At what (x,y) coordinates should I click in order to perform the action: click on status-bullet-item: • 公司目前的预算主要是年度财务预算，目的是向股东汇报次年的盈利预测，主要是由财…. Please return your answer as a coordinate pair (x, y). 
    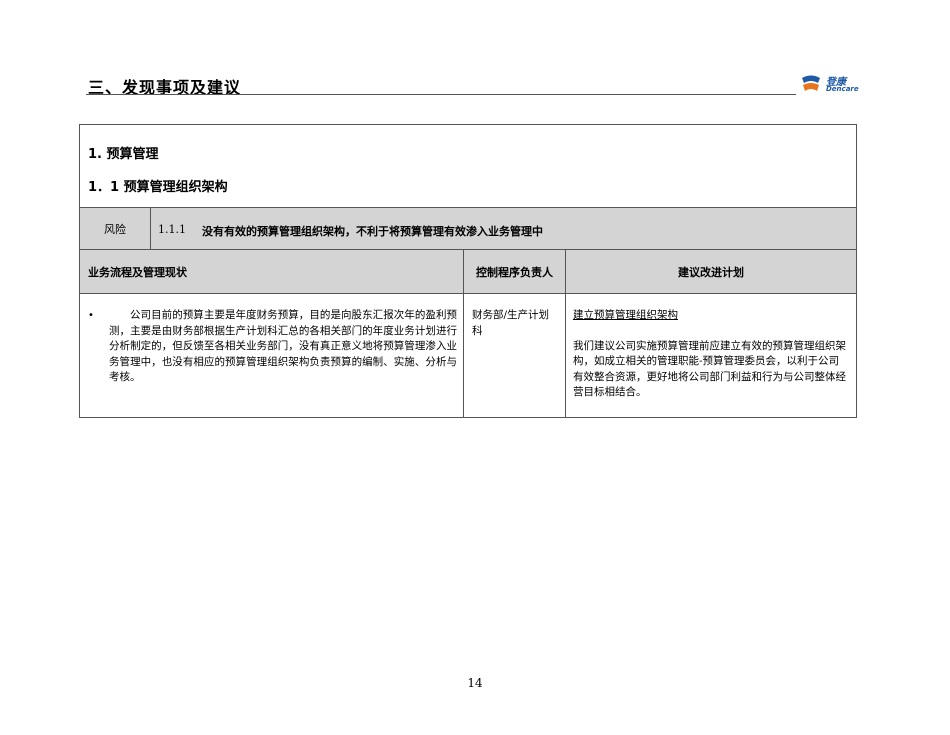
    Looking at the image, I should click on (272, 347).